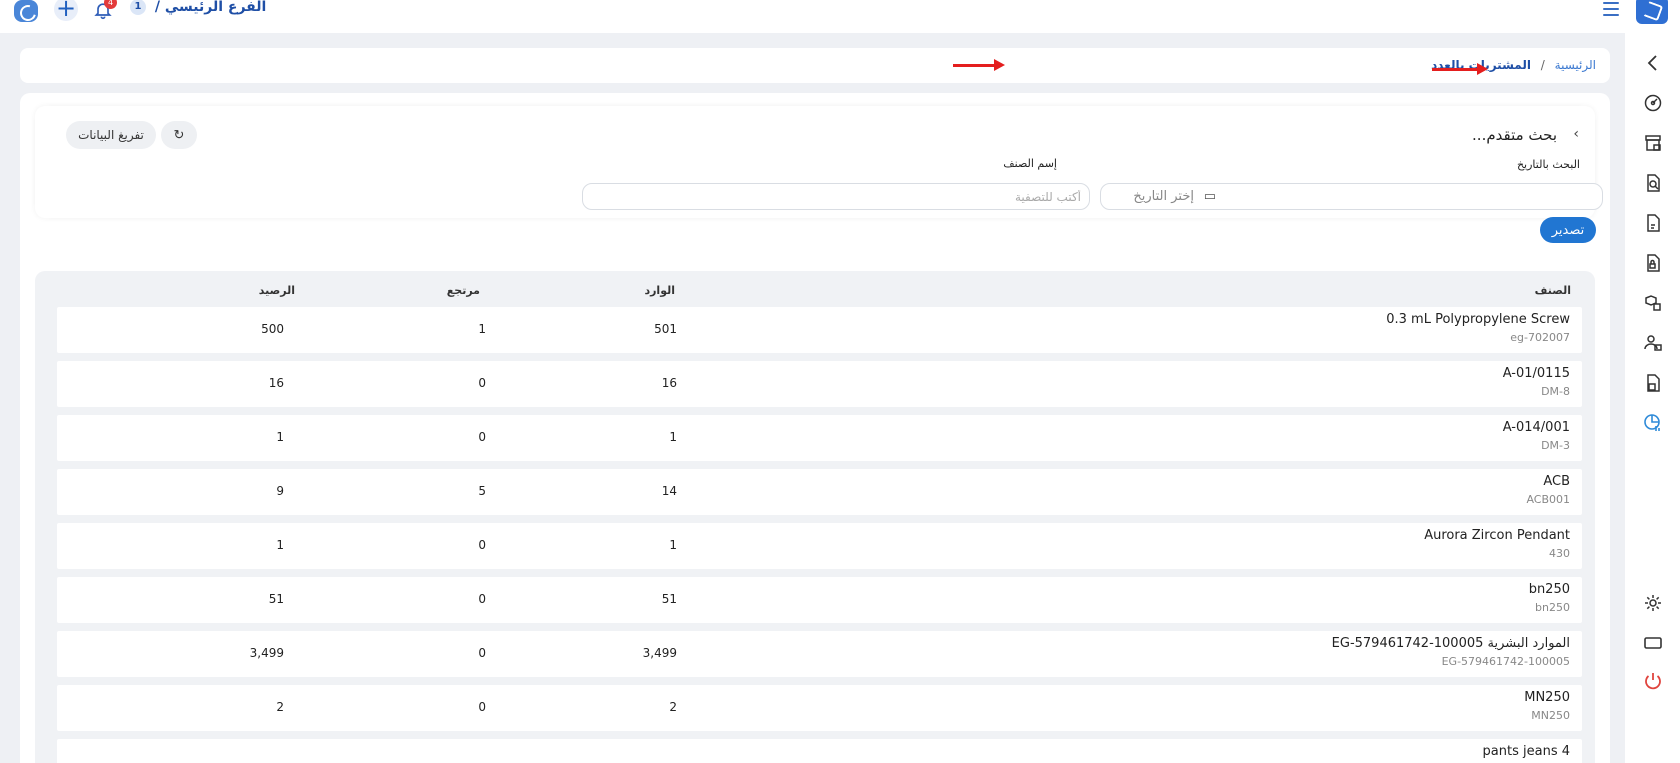  Describe the element at coordinates (1611, 9) in the screenshot. I see `menu-icon` at that location.